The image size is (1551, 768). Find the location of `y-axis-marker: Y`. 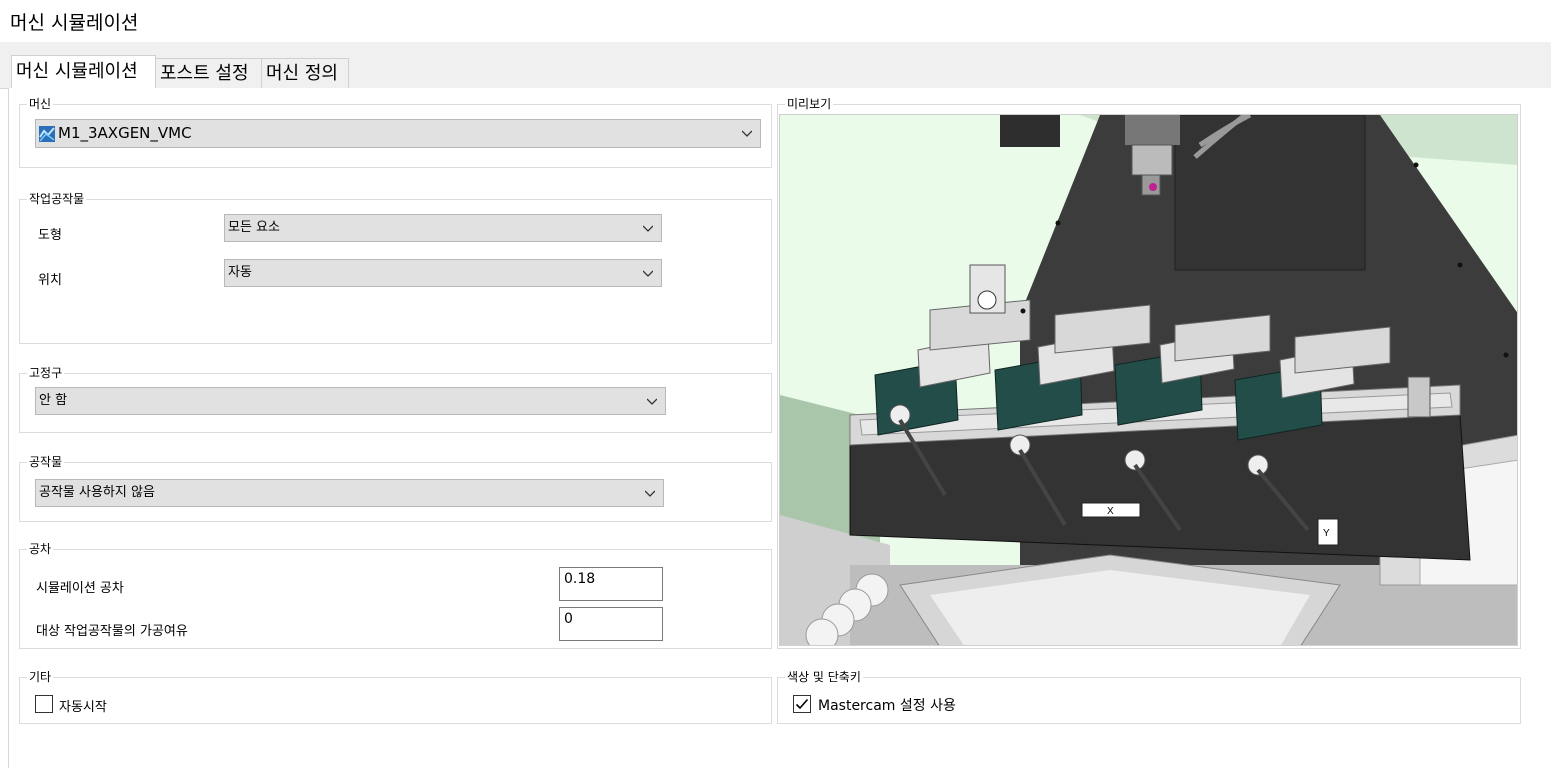

y-axis-marker: Y is located at coordinates (1326, 533).